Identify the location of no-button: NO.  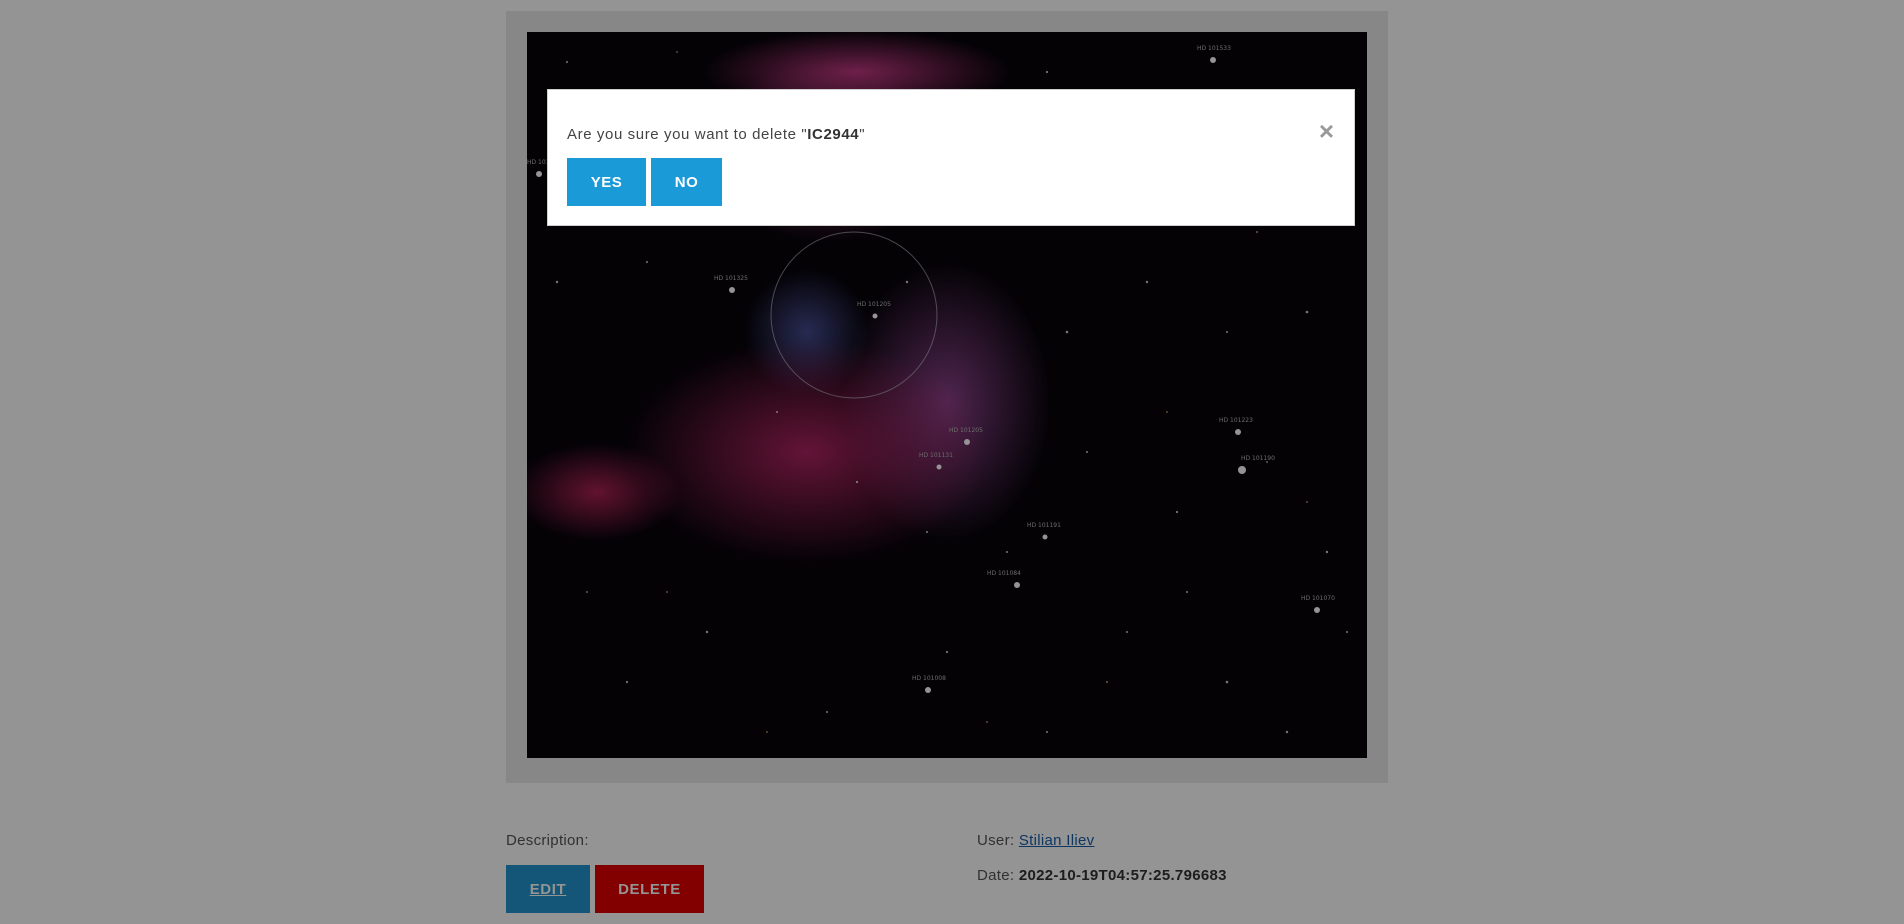
(686, 182).